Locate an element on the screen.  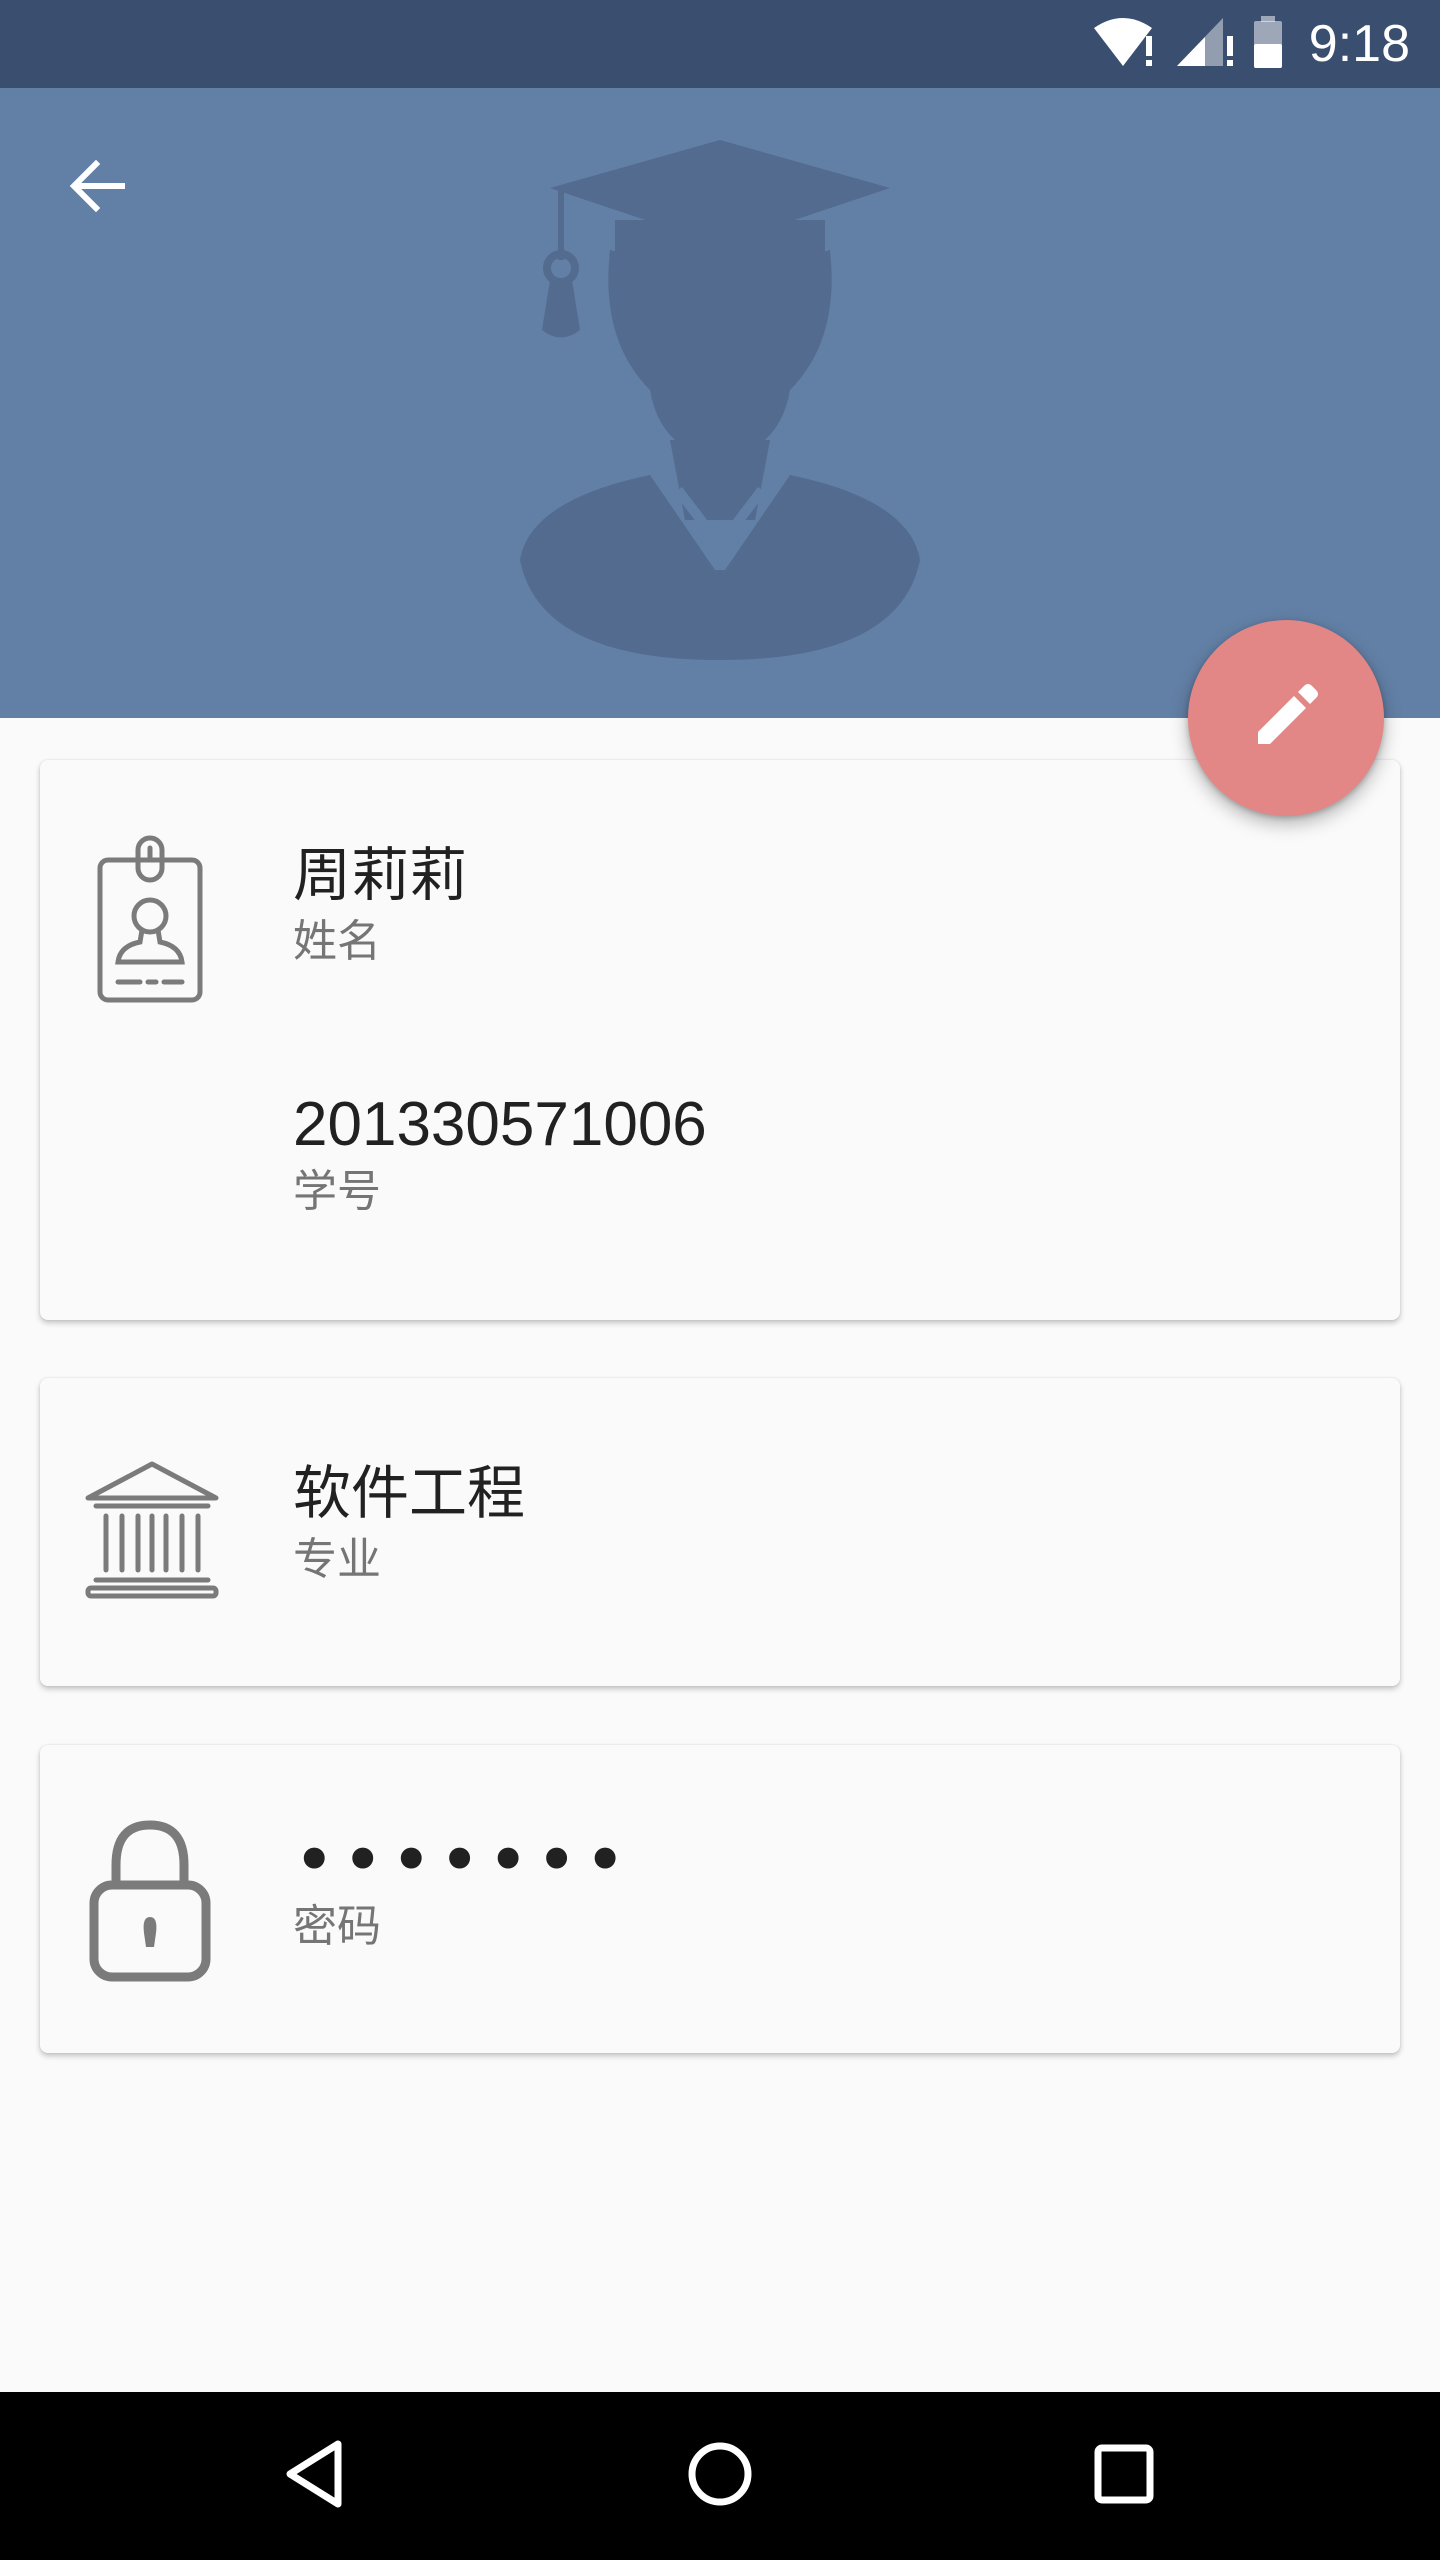
nav-home-button is located at coordinates (720, 2476).